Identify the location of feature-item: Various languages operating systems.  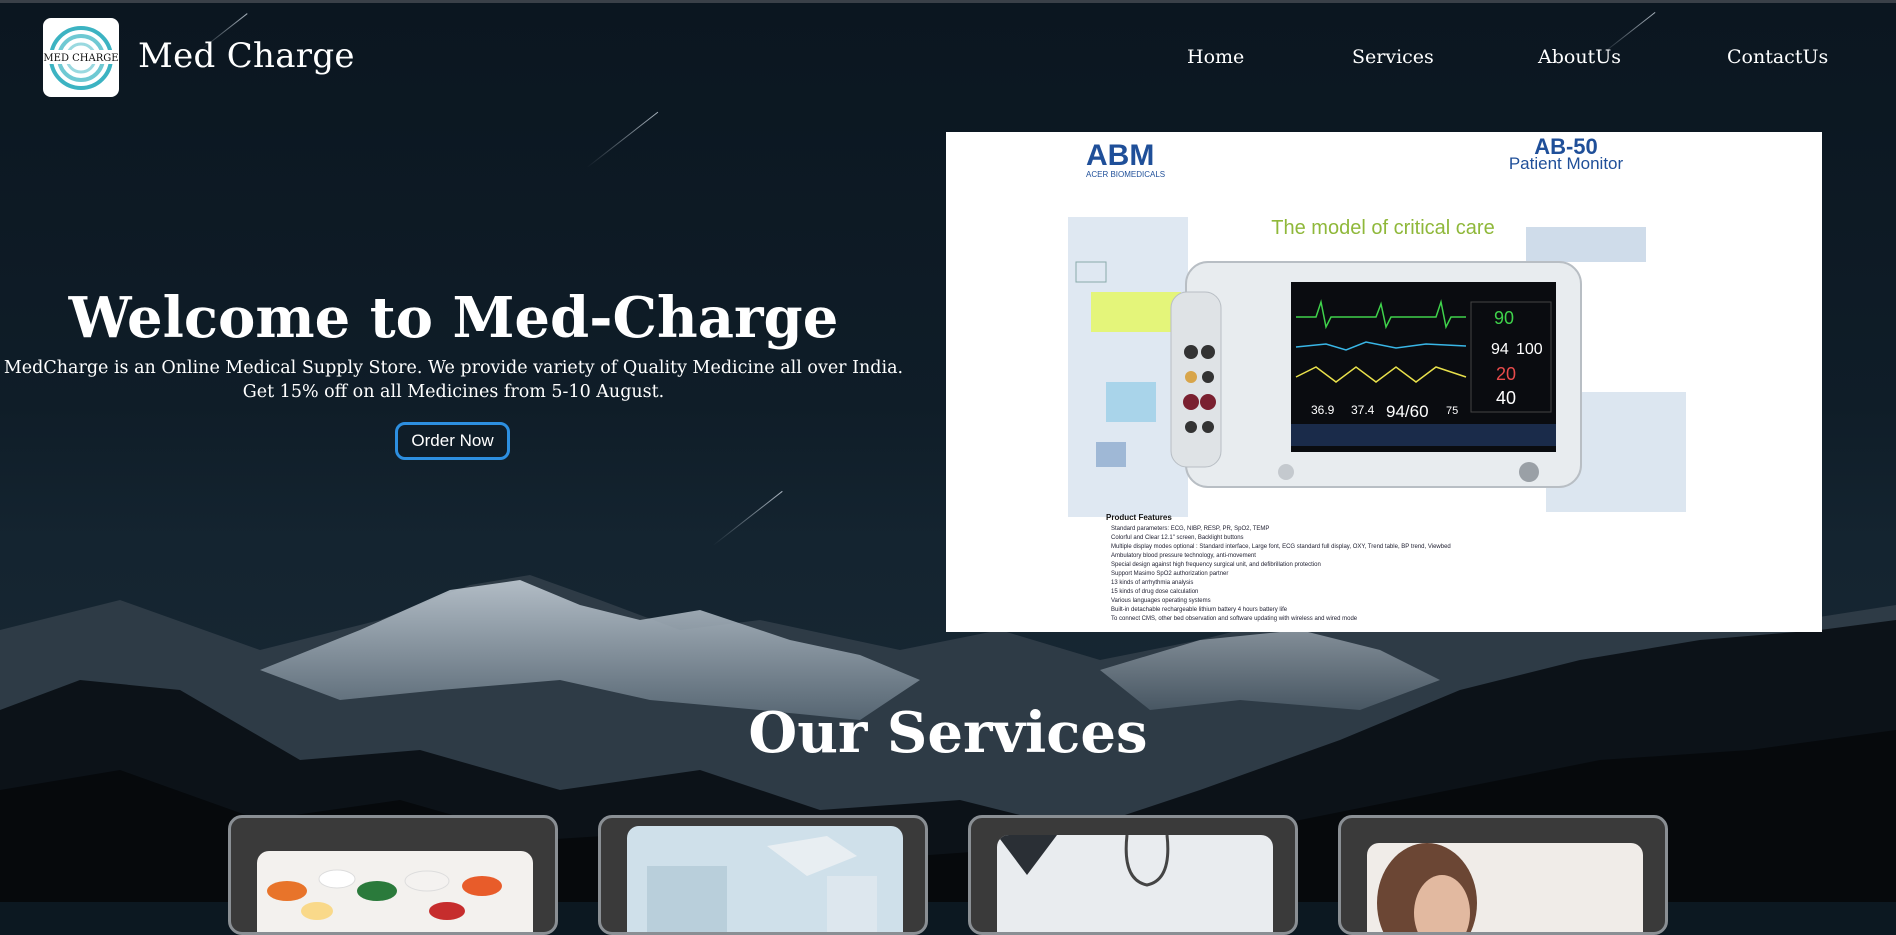
(1161, 601).